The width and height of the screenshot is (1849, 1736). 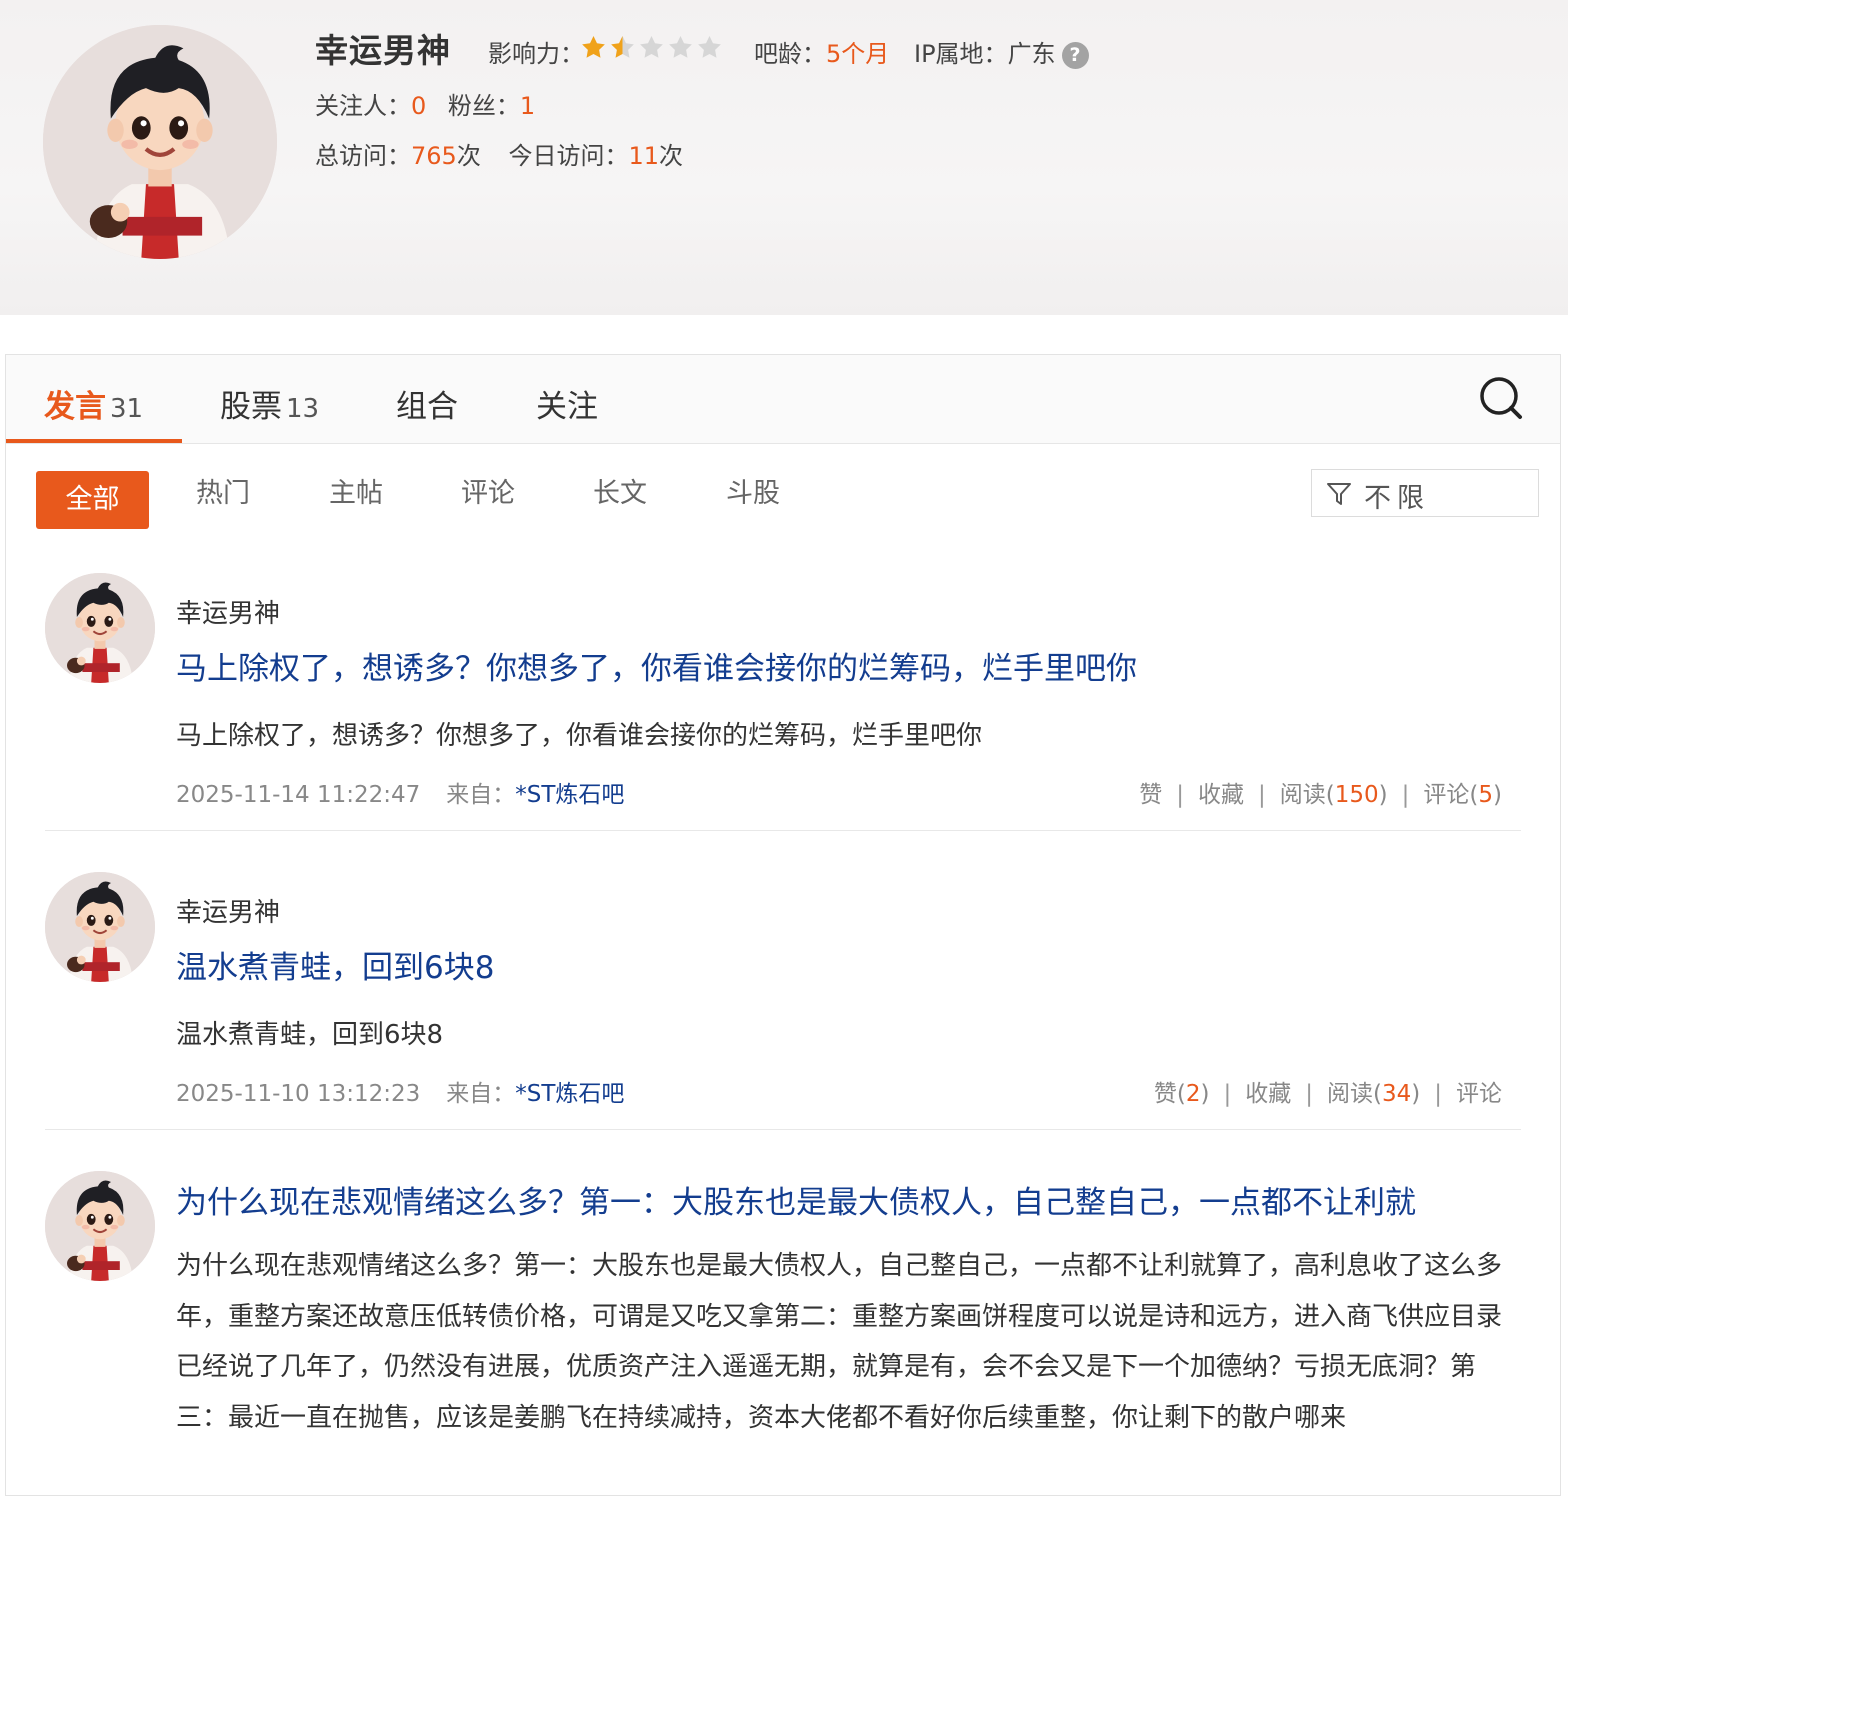 I want to click on bar-age-label: 吧龄：, so click(x=790, y=54).